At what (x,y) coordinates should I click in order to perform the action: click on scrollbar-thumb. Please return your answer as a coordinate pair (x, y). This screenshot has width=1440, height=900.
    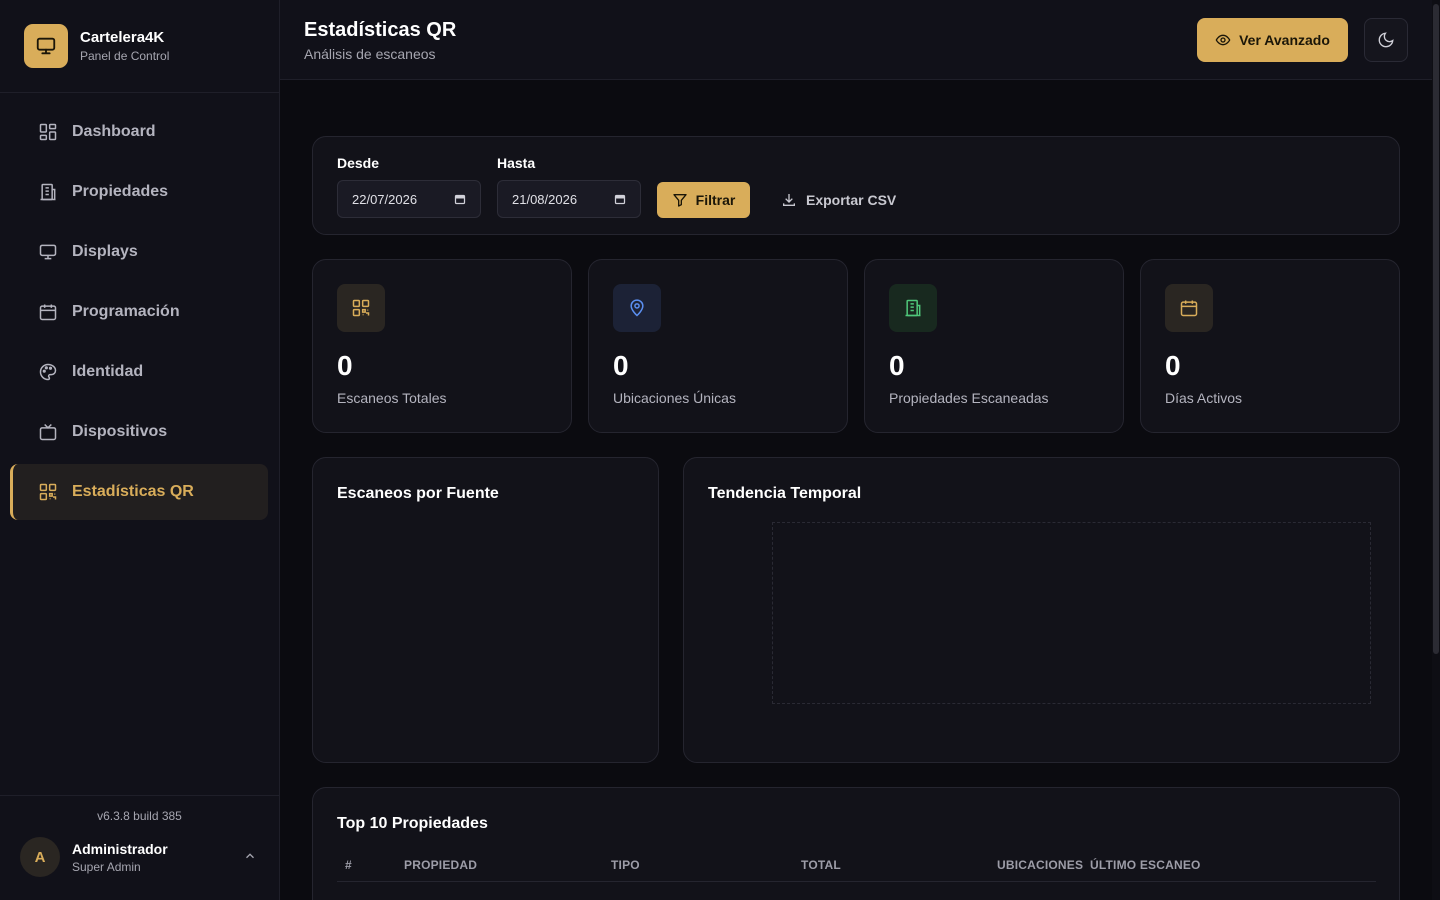
    Looking at the image, I should click on (1436, 329).